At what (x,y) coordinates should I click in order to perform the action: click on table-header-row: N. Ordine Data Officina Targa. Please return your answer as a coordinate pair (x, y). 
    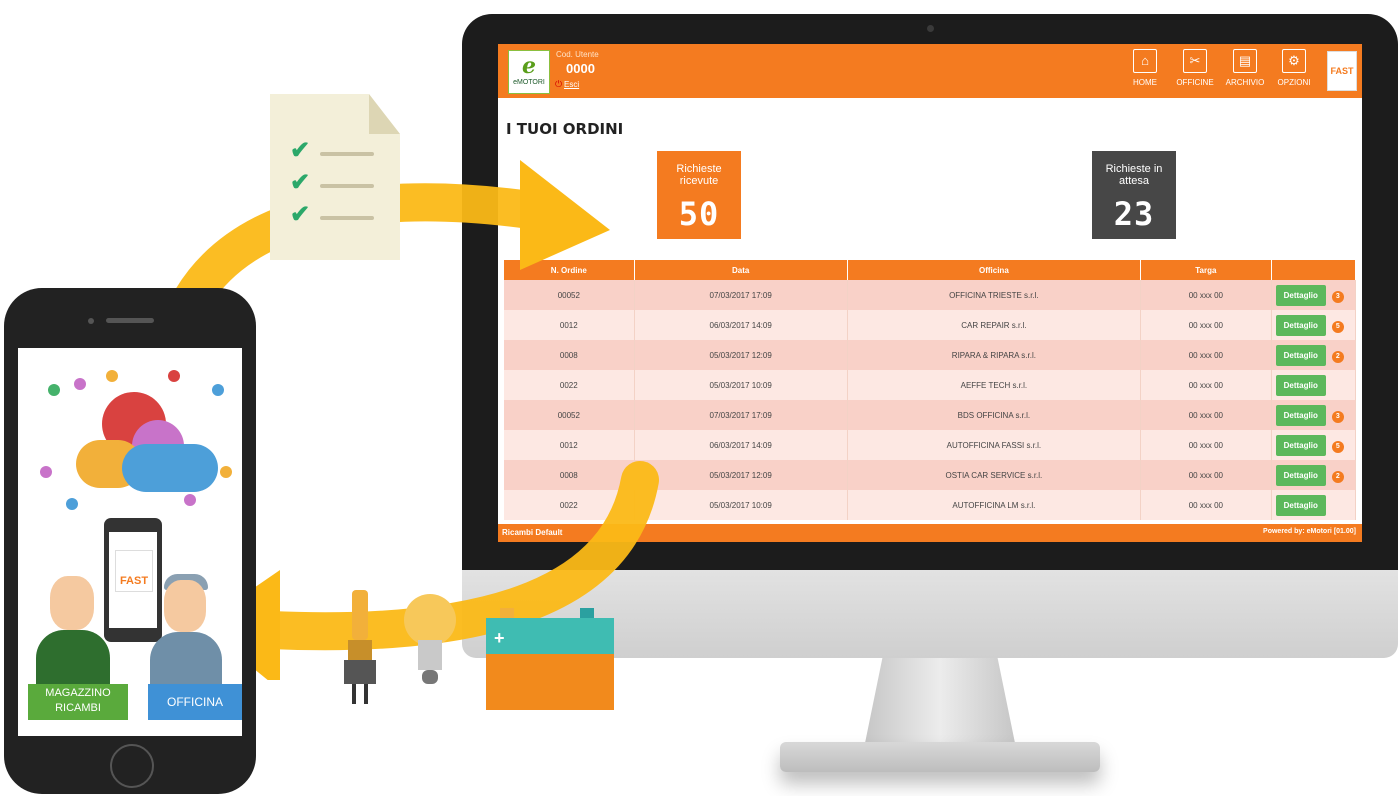
    Looking at the image, I should click on (930, 270).